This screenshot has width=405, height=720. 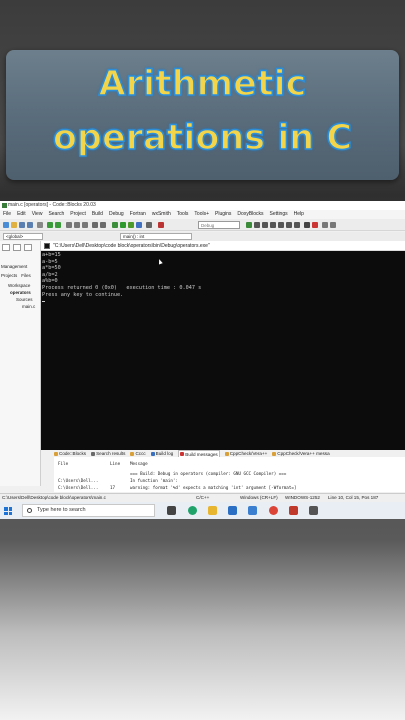 I want to click on mail-icon, so click(x=232, y=510).